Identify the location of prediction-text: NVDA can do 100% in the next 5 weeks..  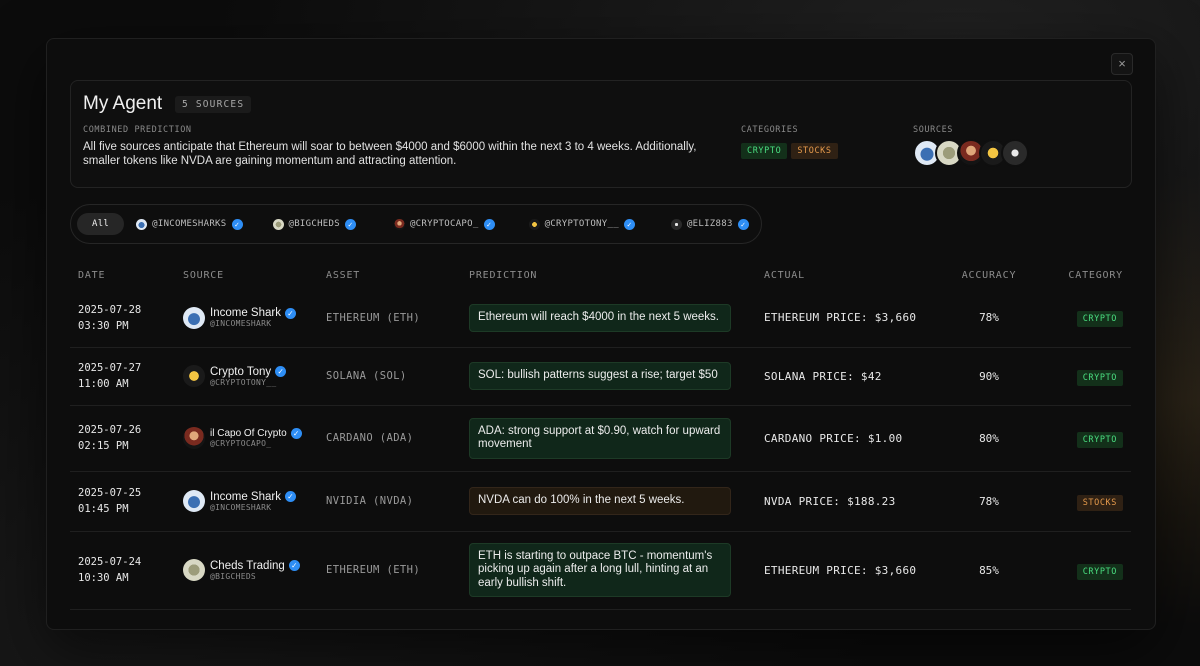
(600, 501).